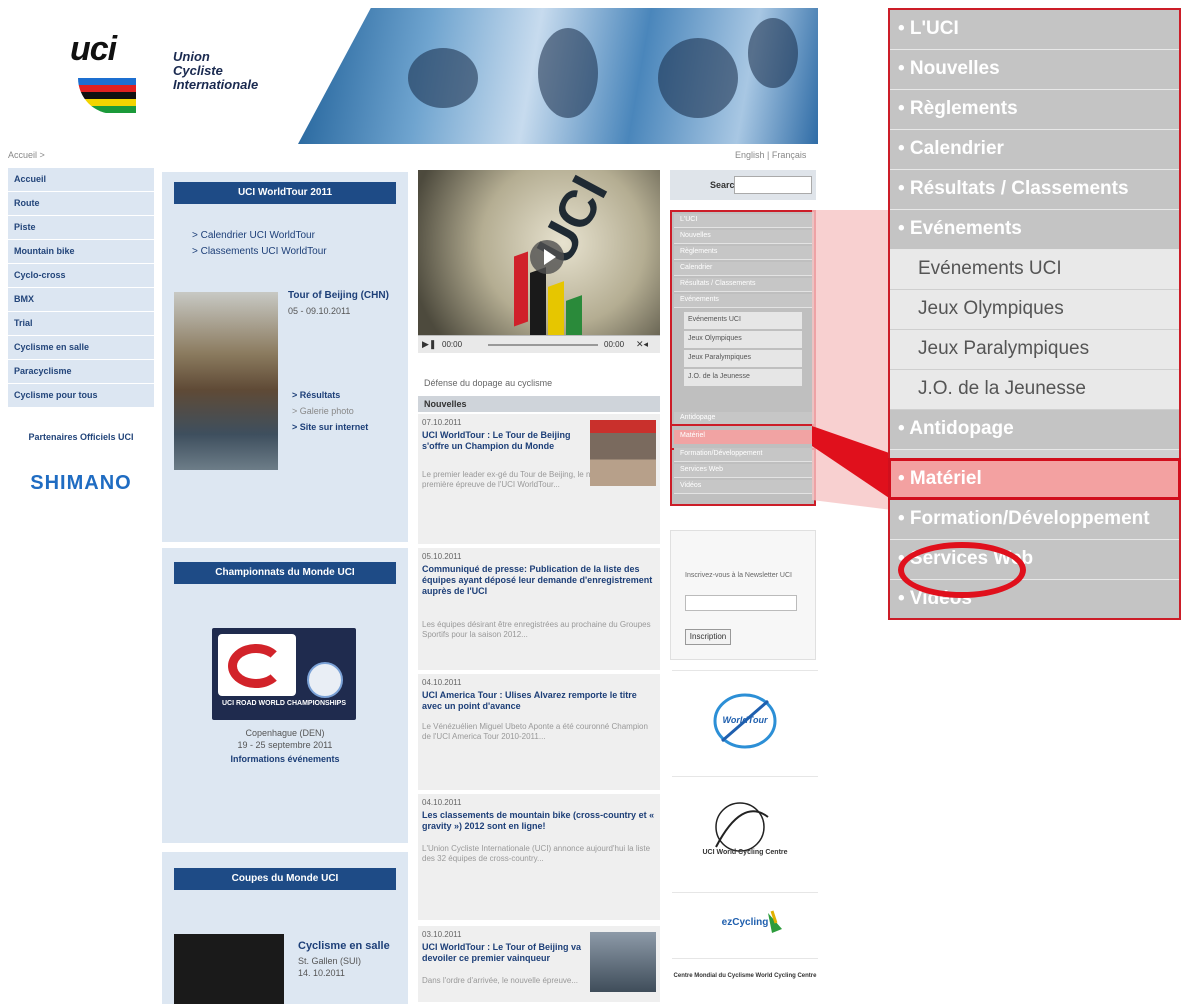  What do you see at coordinates (338, 295) in the screenshot?
I see `race-title: Tour of Beijing (CHN)` at bounding box center [338, 295].